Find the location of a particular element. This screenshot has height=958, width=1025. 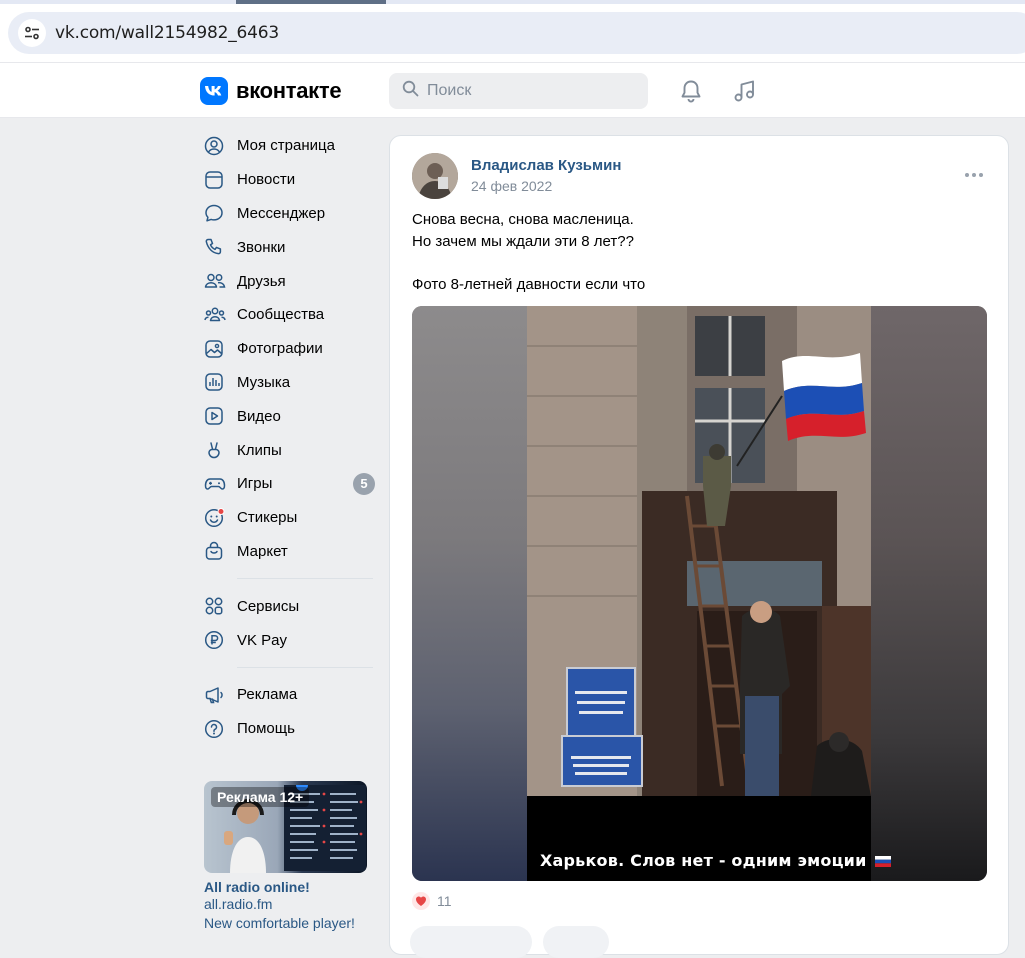

nav-item-help: Помощь is located at coordinates (290, 729).